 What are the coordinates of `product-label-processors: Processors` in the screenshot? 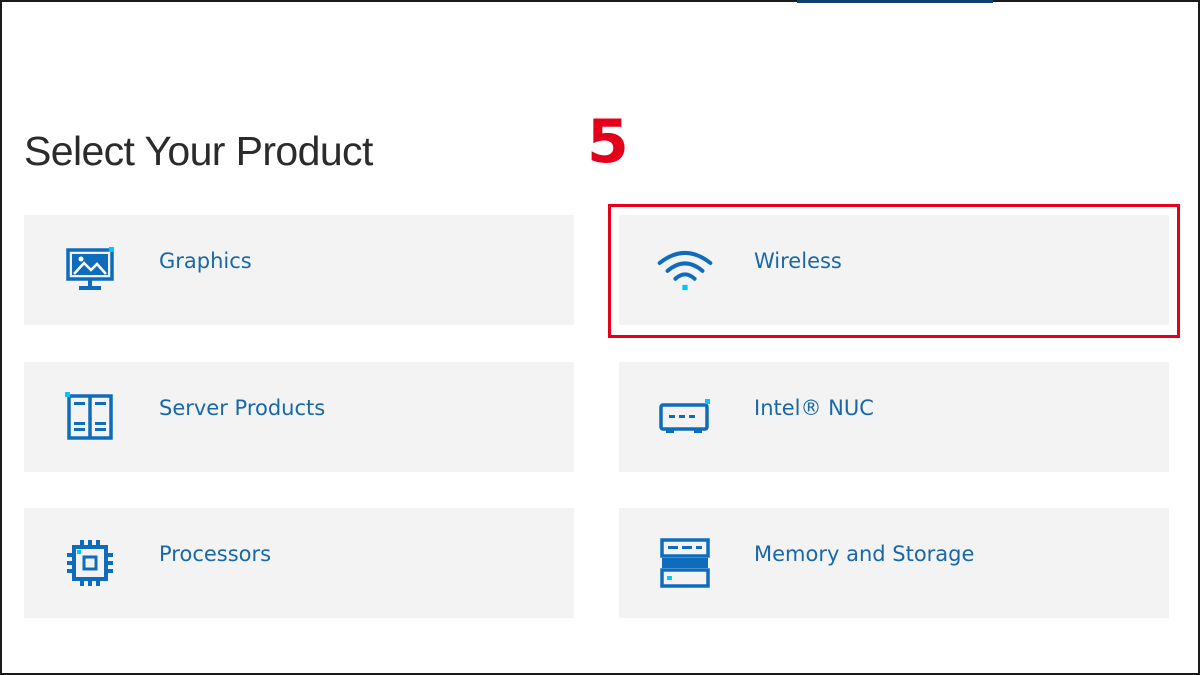 It's located at (215, 554).